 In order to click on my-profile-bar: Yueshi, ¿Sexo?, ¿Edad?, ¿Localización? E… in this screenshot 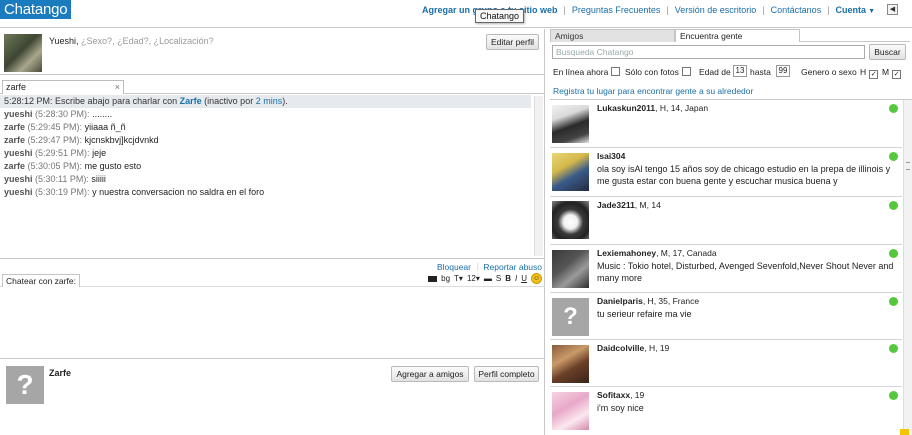, I will do `click(272, 52)`.